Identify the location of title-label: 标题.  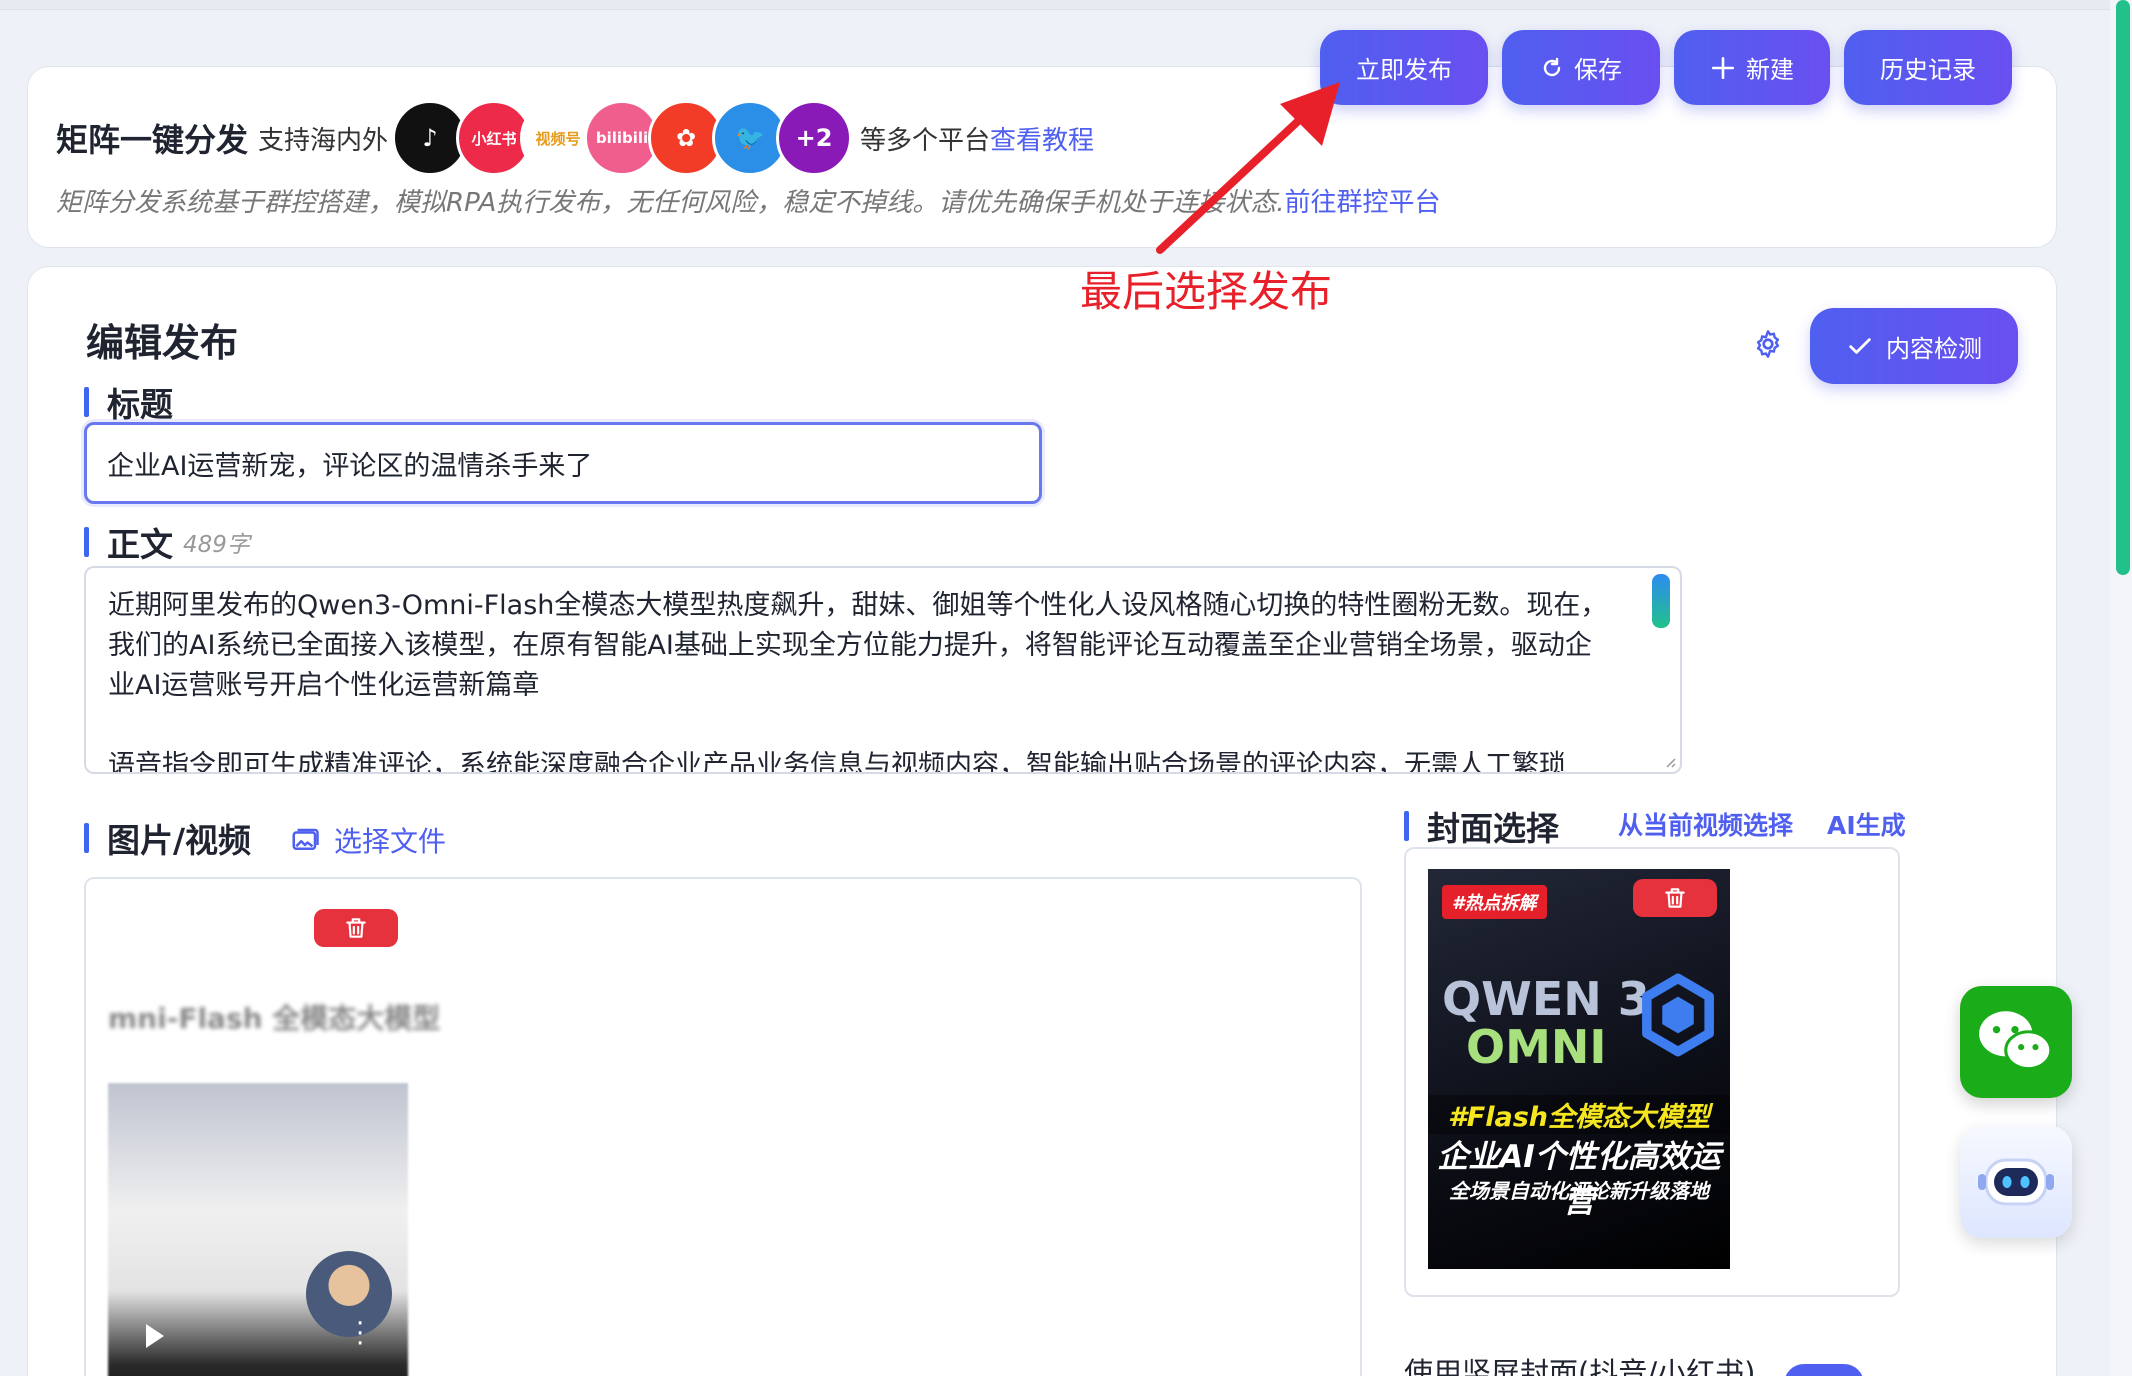
(128, 402).